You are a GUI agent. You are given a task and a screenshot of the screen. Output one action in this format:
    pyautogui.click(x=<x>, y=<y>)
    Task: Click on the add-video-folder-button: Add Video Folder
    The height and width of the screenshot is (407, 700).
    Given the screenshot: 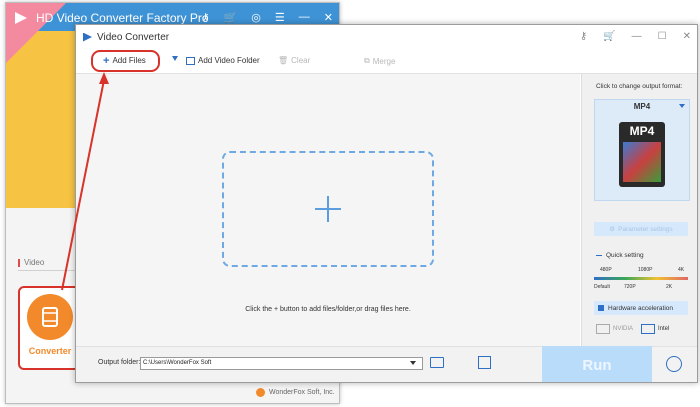 What is the action you would take?
    pyautogui.click(x=223, y=60)
    